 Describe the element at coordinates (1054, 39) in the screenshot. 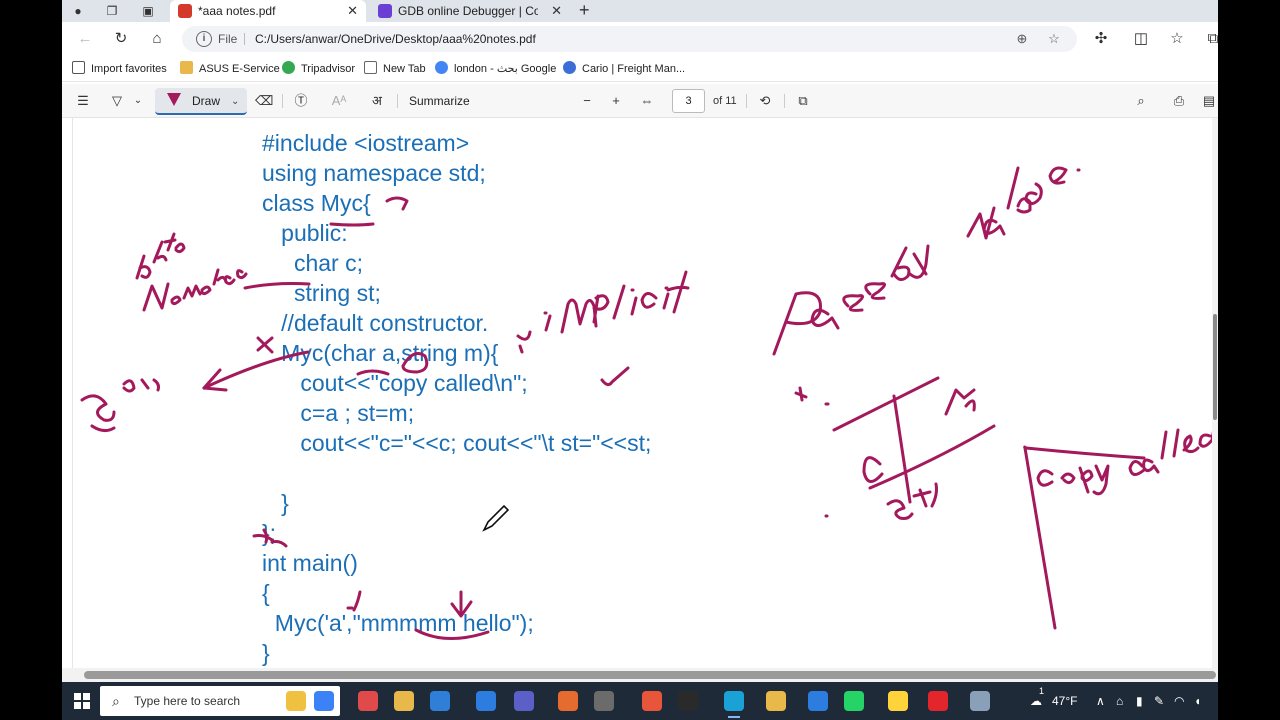

I see `favorite-star-icon: ☆` at that location.